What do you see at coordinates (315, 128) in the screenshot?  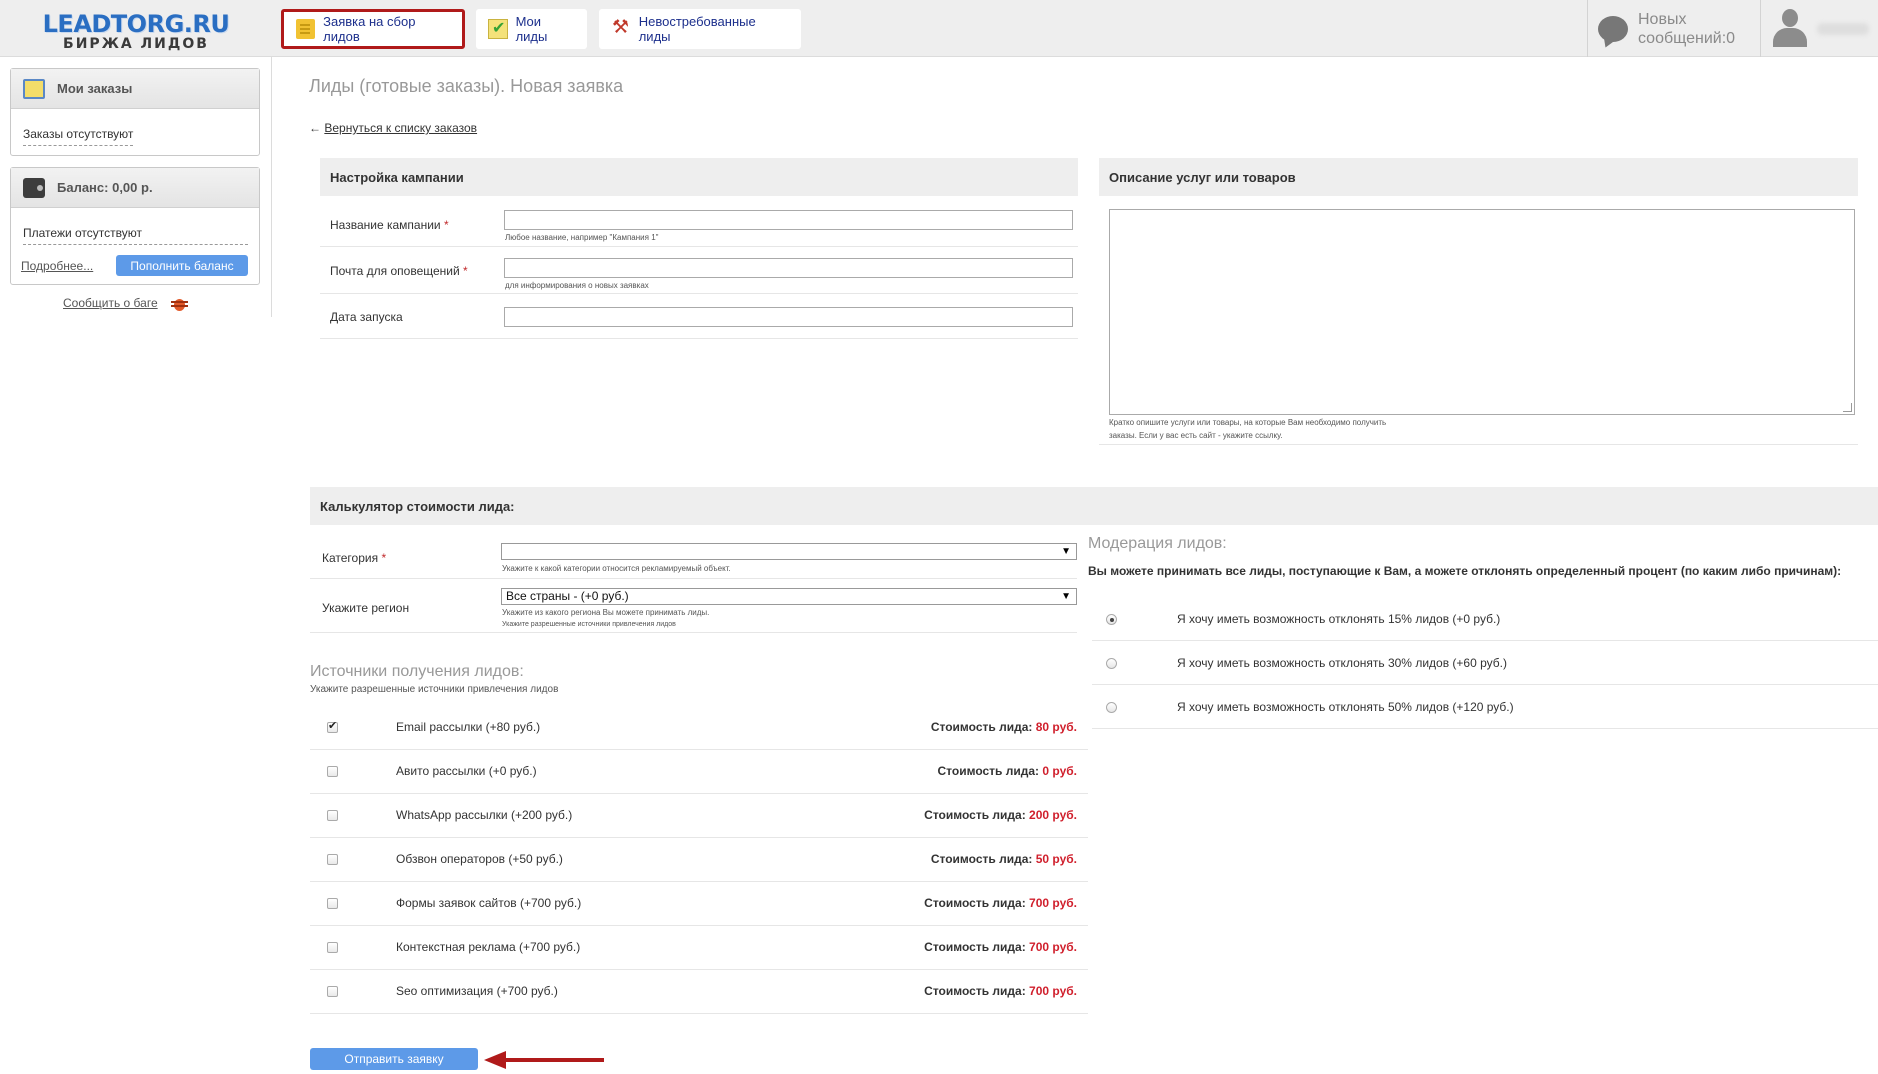 I see `arrow-left-icon: ←` at bounding box center [315, 128].